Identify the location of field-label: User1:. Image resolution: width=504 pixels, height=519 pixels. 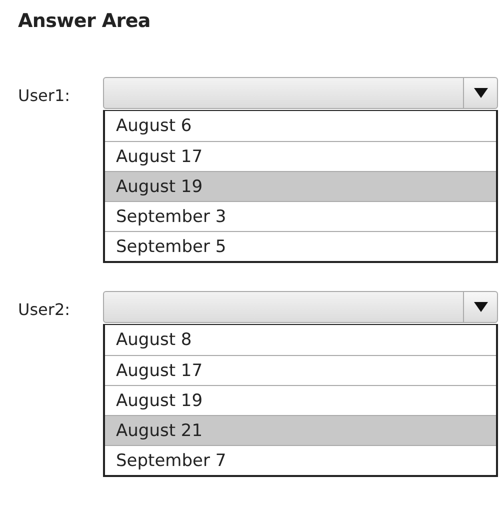
(45, 95).